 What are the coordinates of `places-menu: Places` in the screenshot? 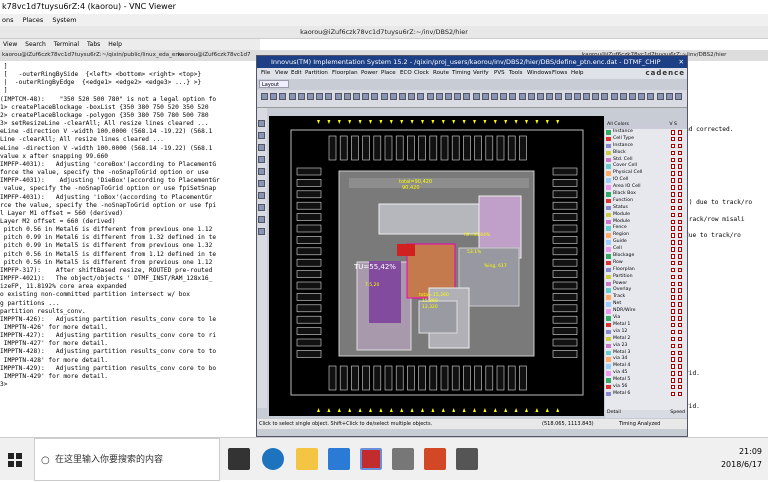 It's located at (33, 20).